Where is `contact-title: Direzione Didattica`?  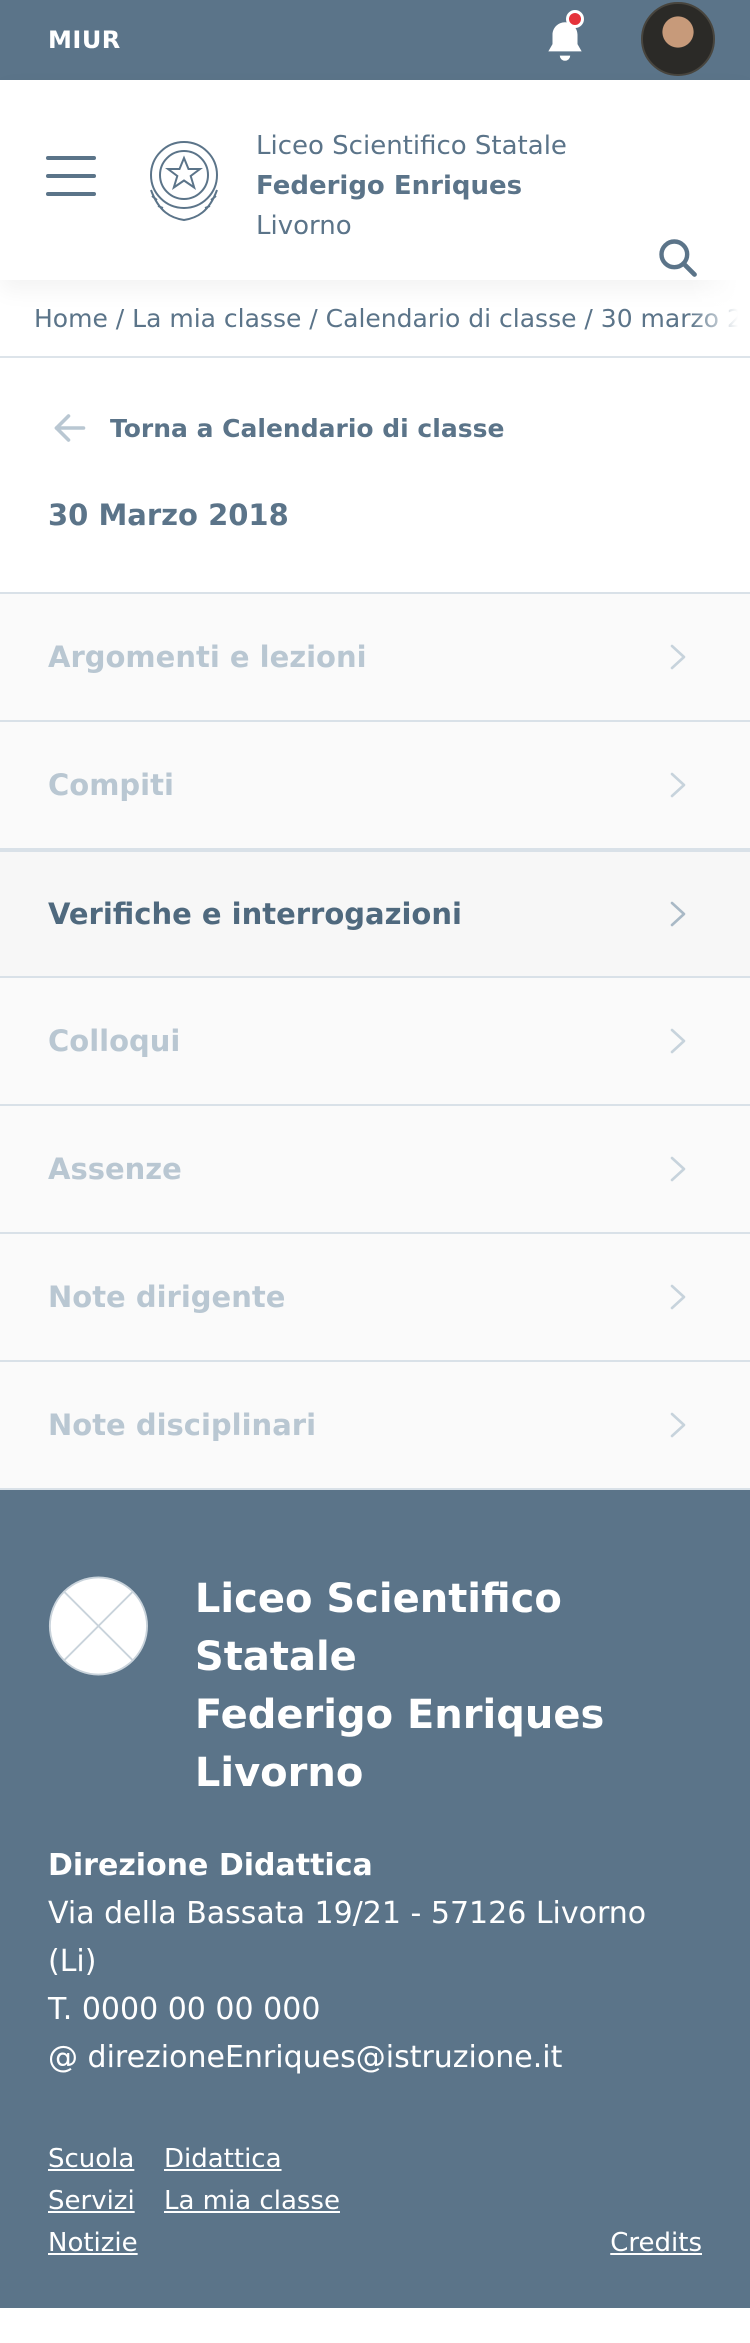 contact-title: Direzione Didattica is located at coordinates (210, 1865).